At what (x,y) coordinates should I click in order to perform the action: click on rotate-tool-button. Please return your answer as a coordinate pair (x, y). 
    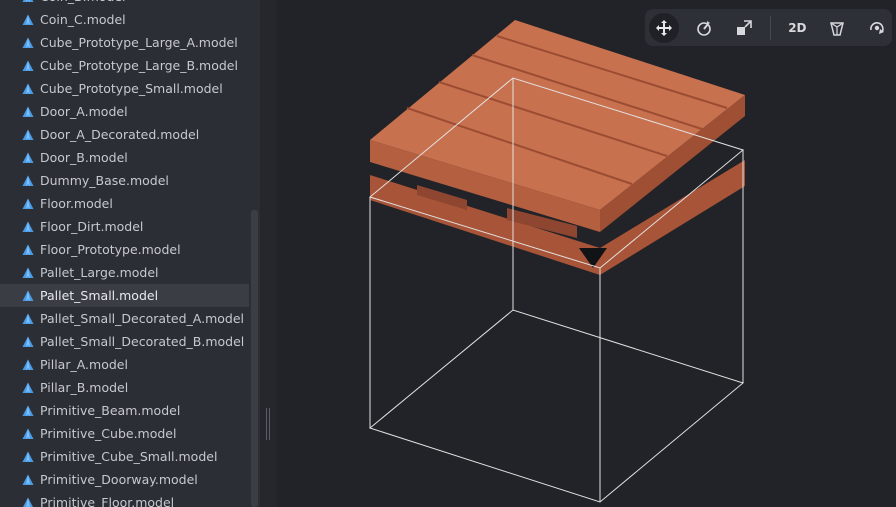
    Looking at the image, I should click on (704, 28).